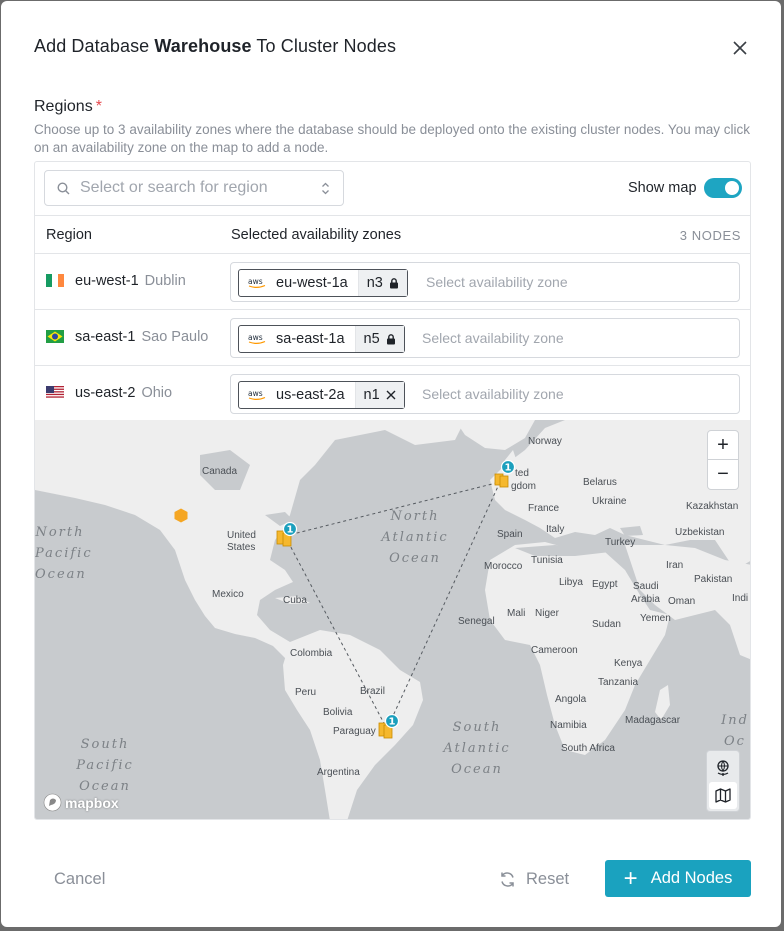  I want to click on modal-title: Add Database Warehouse To Cluster Nodes, so click(215, 46).